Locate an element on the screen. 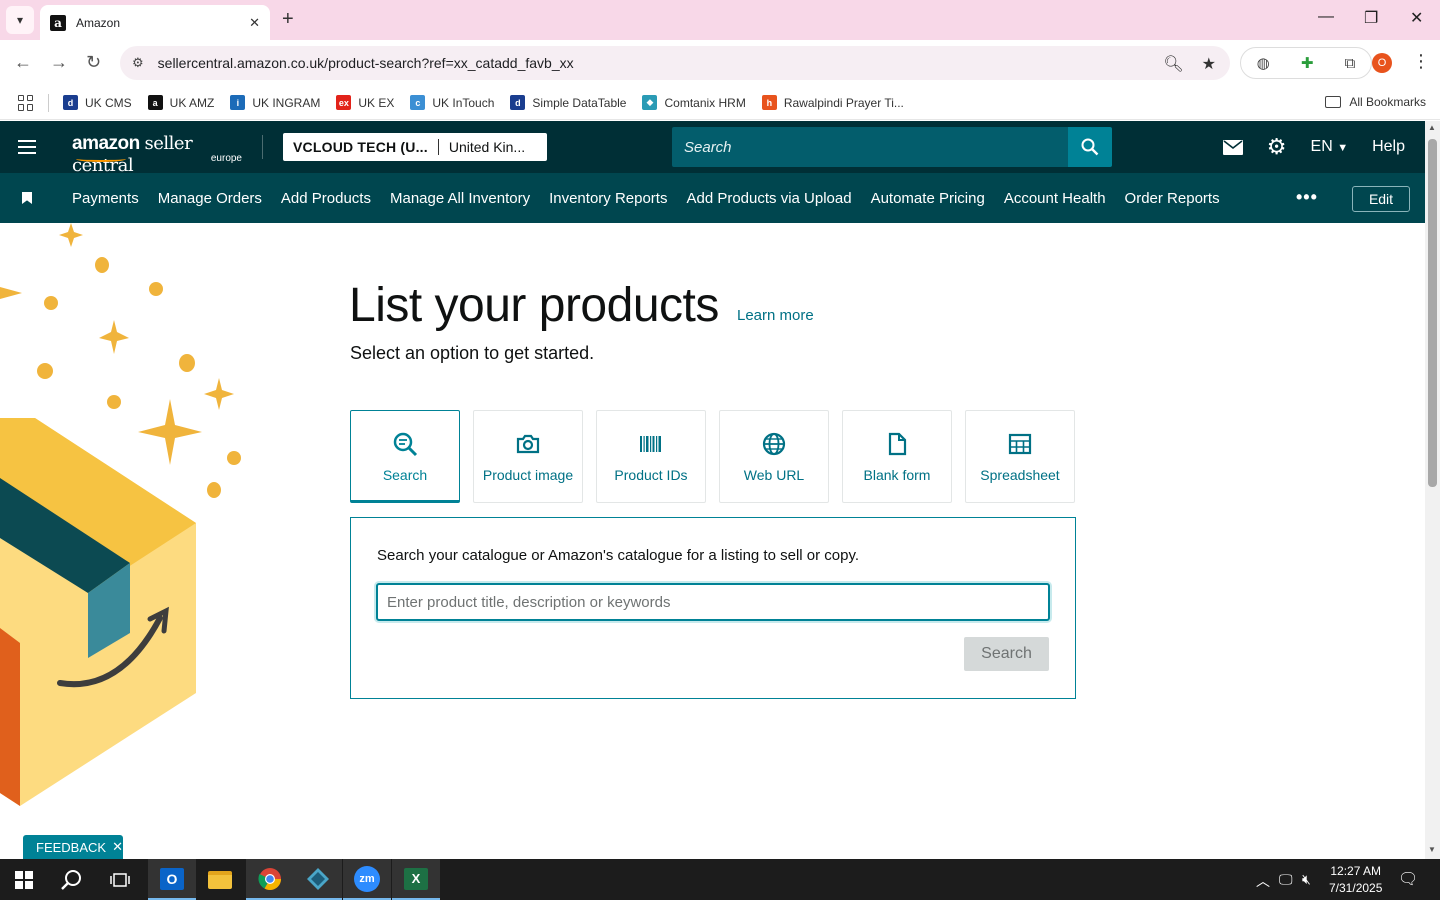  network-icon: 🖵︎ is located at coordinates (1286, 879).